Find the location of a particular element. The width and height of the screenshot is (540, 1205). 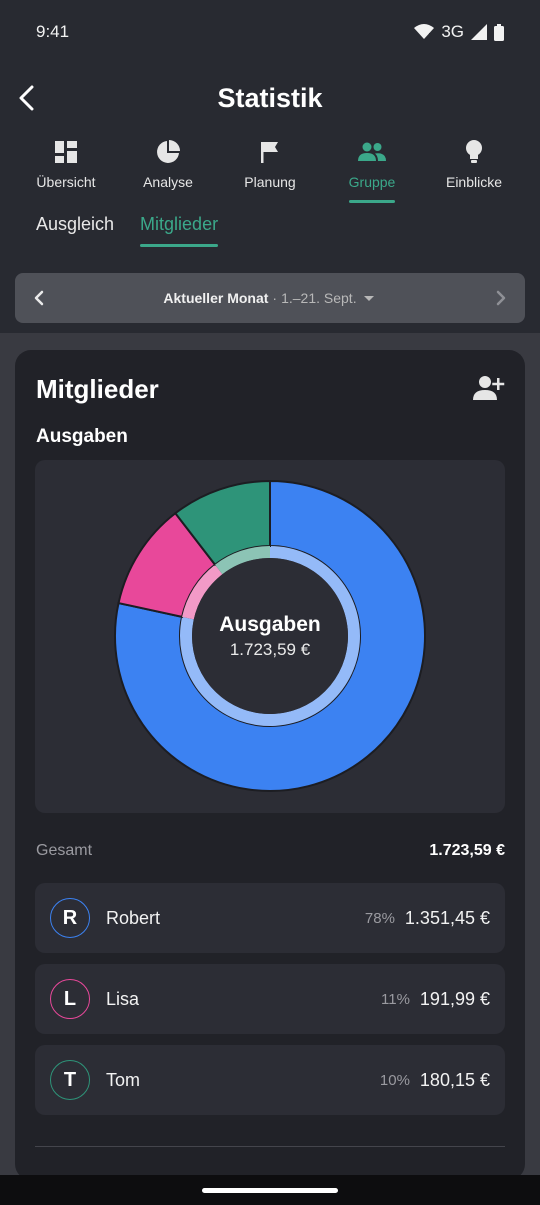

card-title: Mitglieder is located at coordinates (97, 389).